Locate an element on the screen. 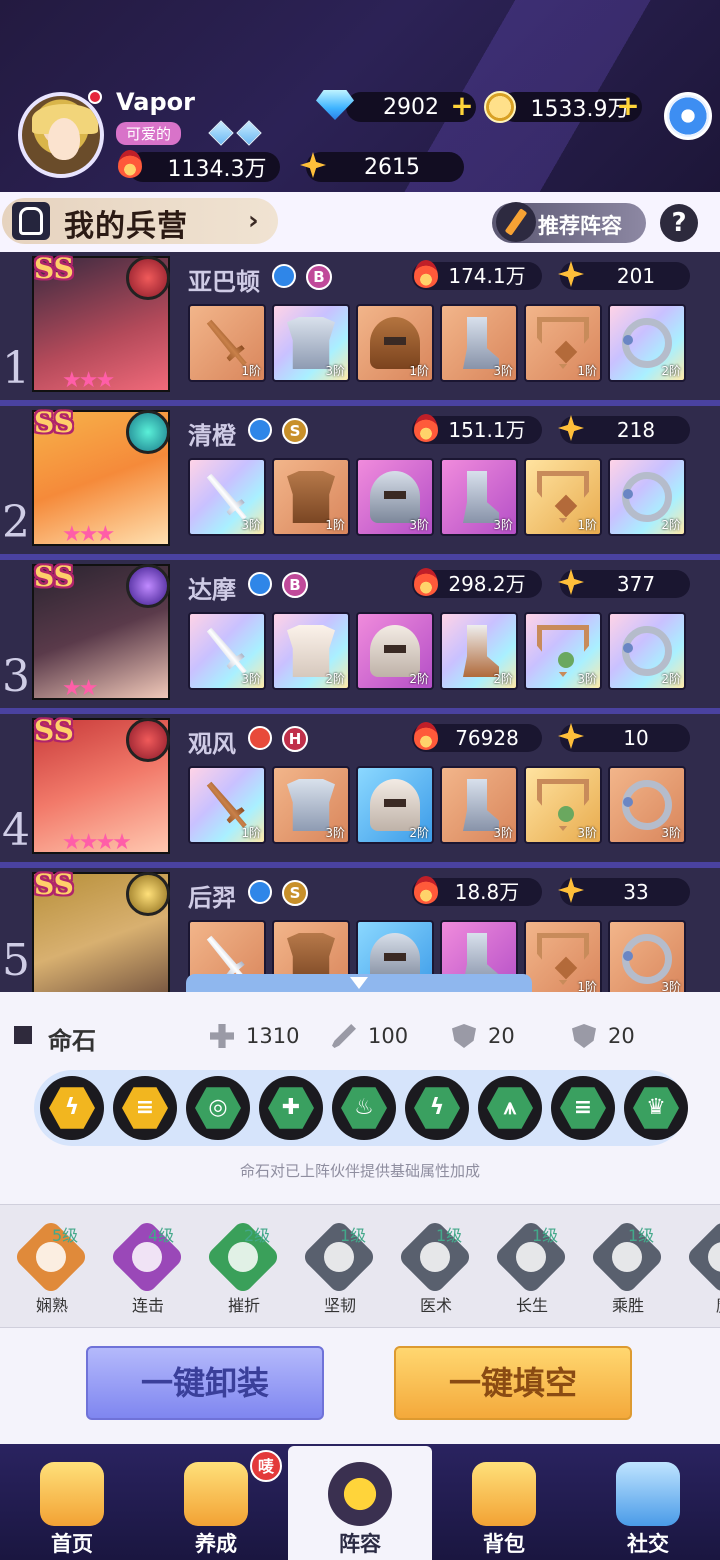 This screenshot has width=720, height=1560. star-rating: ★★★★ is located at coordinates (97, 842).